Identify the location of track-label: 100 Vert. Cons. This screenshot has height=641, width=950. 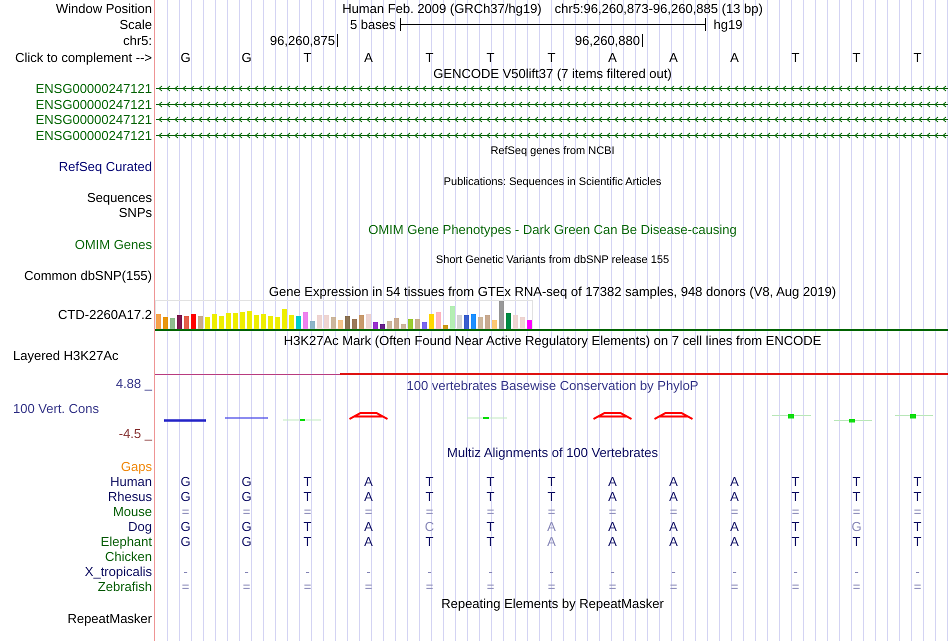
(56, 409).